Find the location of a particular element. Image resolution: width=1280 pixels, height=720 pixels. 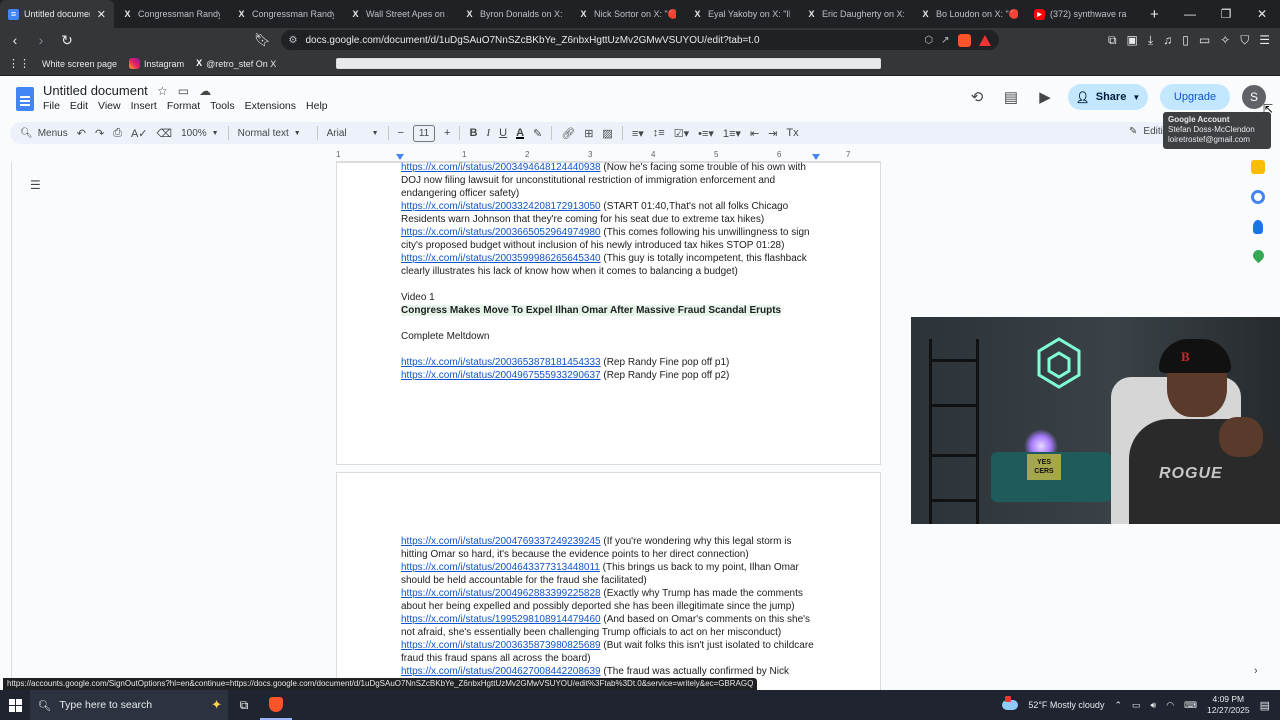

document-outline-icon: ☰ is located at coordinates (35, 185).